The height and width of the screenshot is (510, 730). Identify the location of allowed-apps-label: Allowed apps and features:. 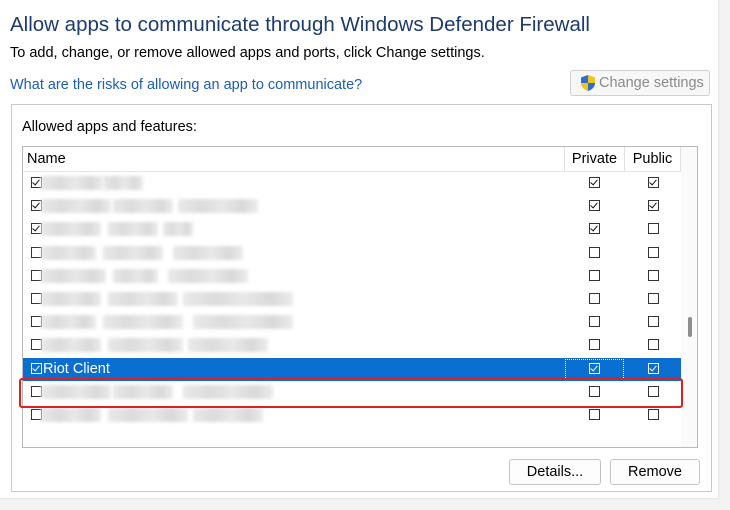
(109, 127).